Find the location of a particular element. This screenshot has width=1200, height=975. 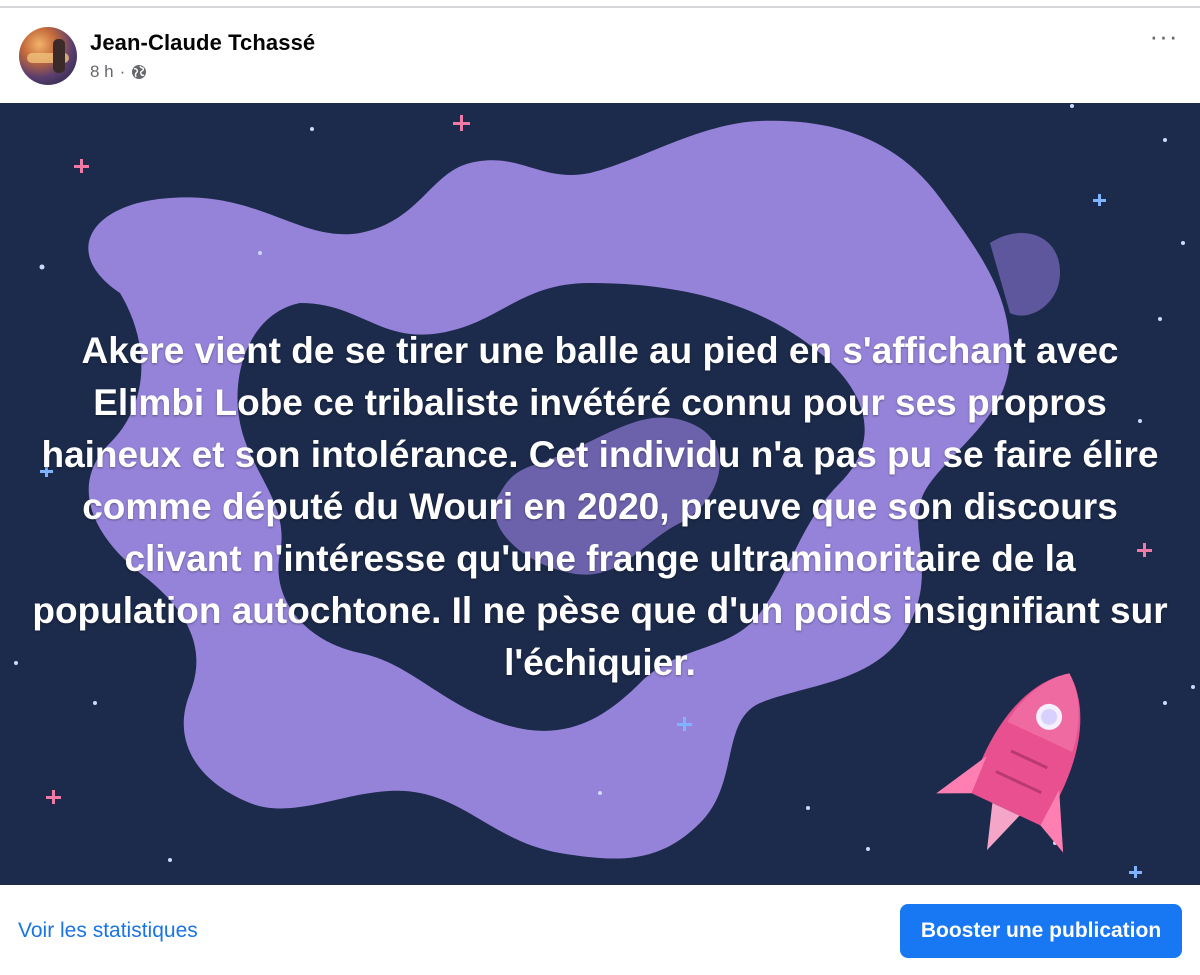

view-statistics-link: Voir les statistiques is located at coordinates (108, 931).